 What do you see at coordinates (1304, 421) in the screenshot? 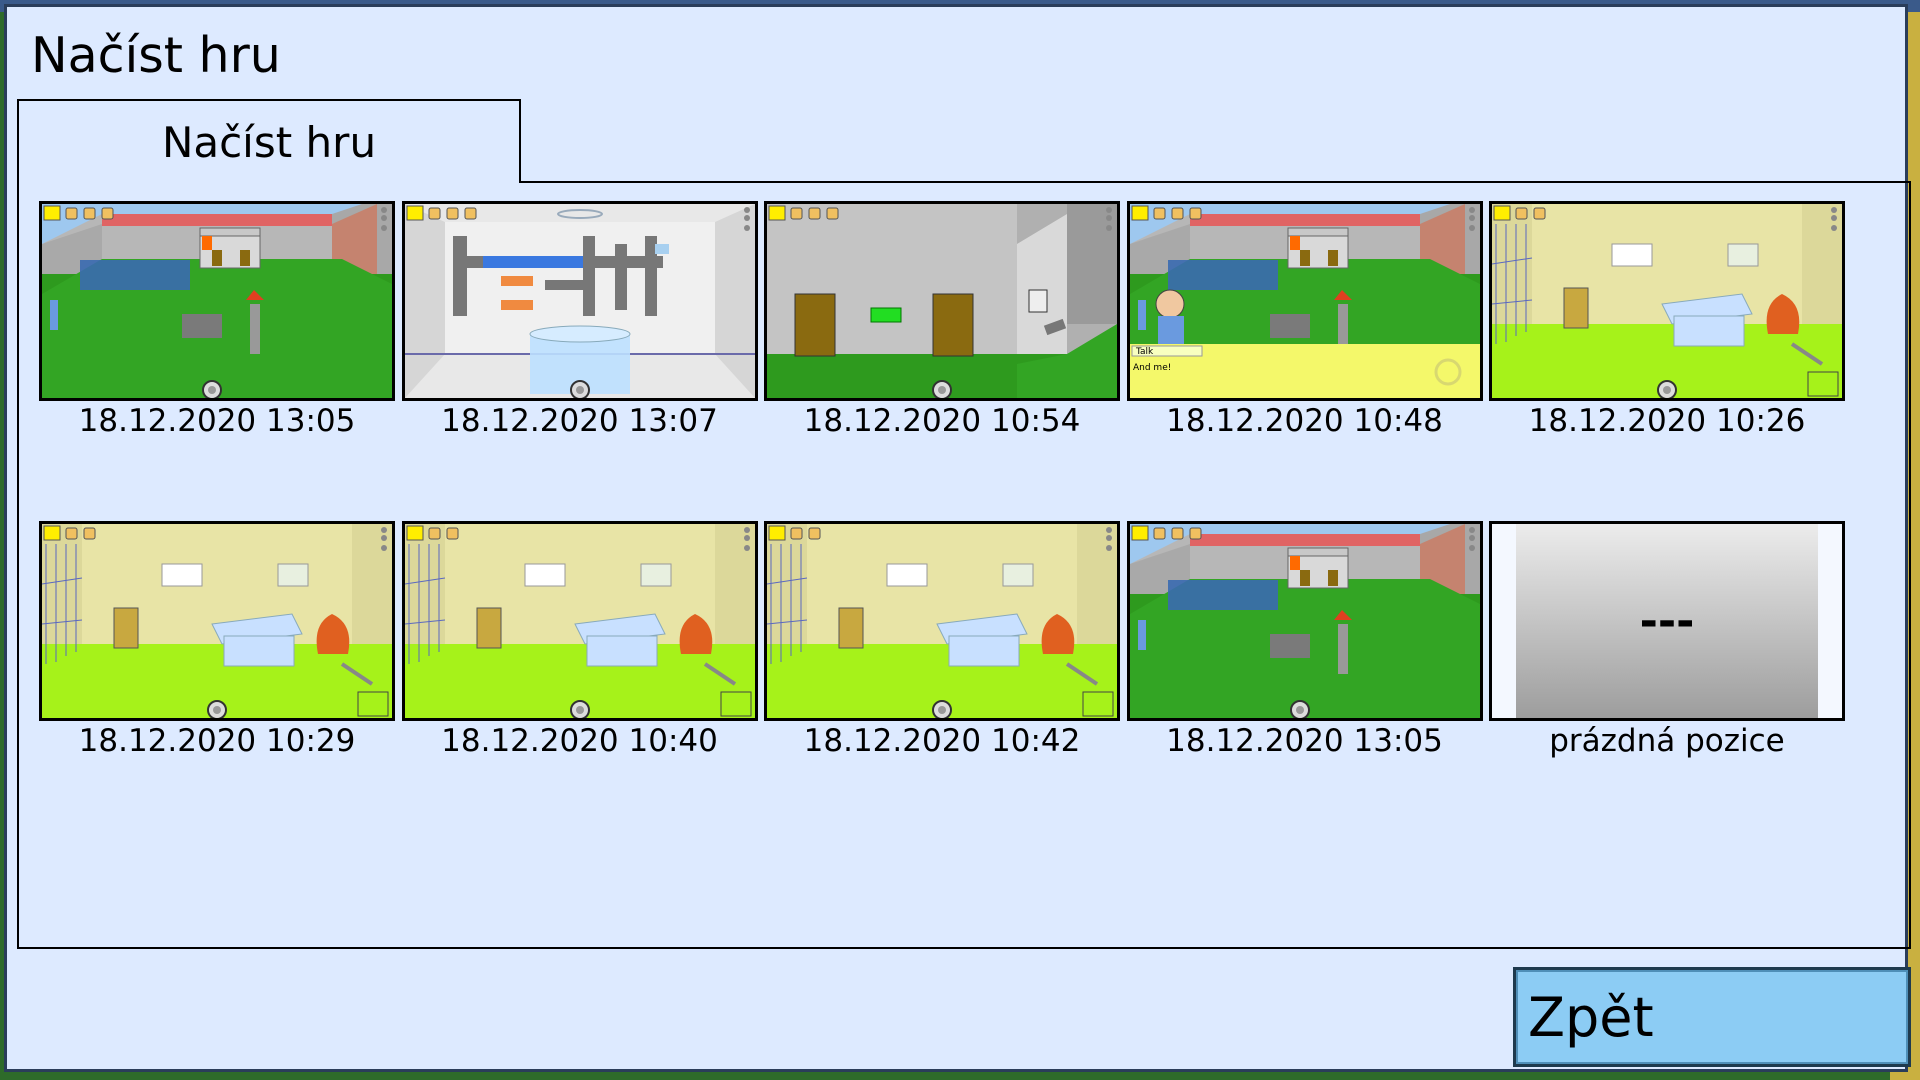
I see `save-slot-label: 18.12.2020 10:48` at bounding box center [1304, 421].